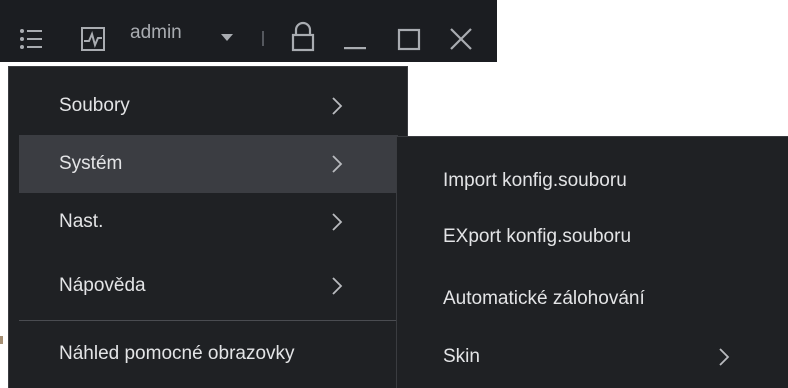 The height and width of the screenshot is (388, 788). Describe the element at coordinates (355, 39) in the screenshot. I see `minimize-icon` at that location.